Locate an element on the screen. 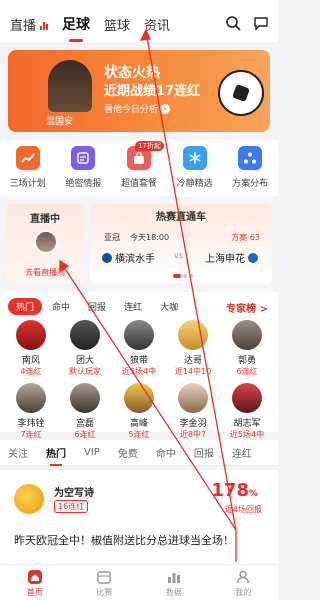 The image size is (320, 600). tab-streak: 连红 is located at coordinates (242, 452).